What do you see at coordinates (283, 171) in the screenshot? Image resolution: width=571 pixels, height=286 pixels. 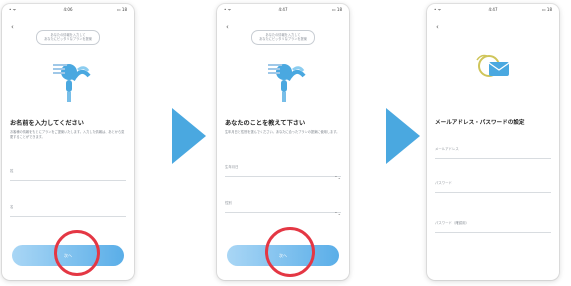 I see `birthdate-select: 生年月日 ⌃⌄` at bounding box center [283, 171].